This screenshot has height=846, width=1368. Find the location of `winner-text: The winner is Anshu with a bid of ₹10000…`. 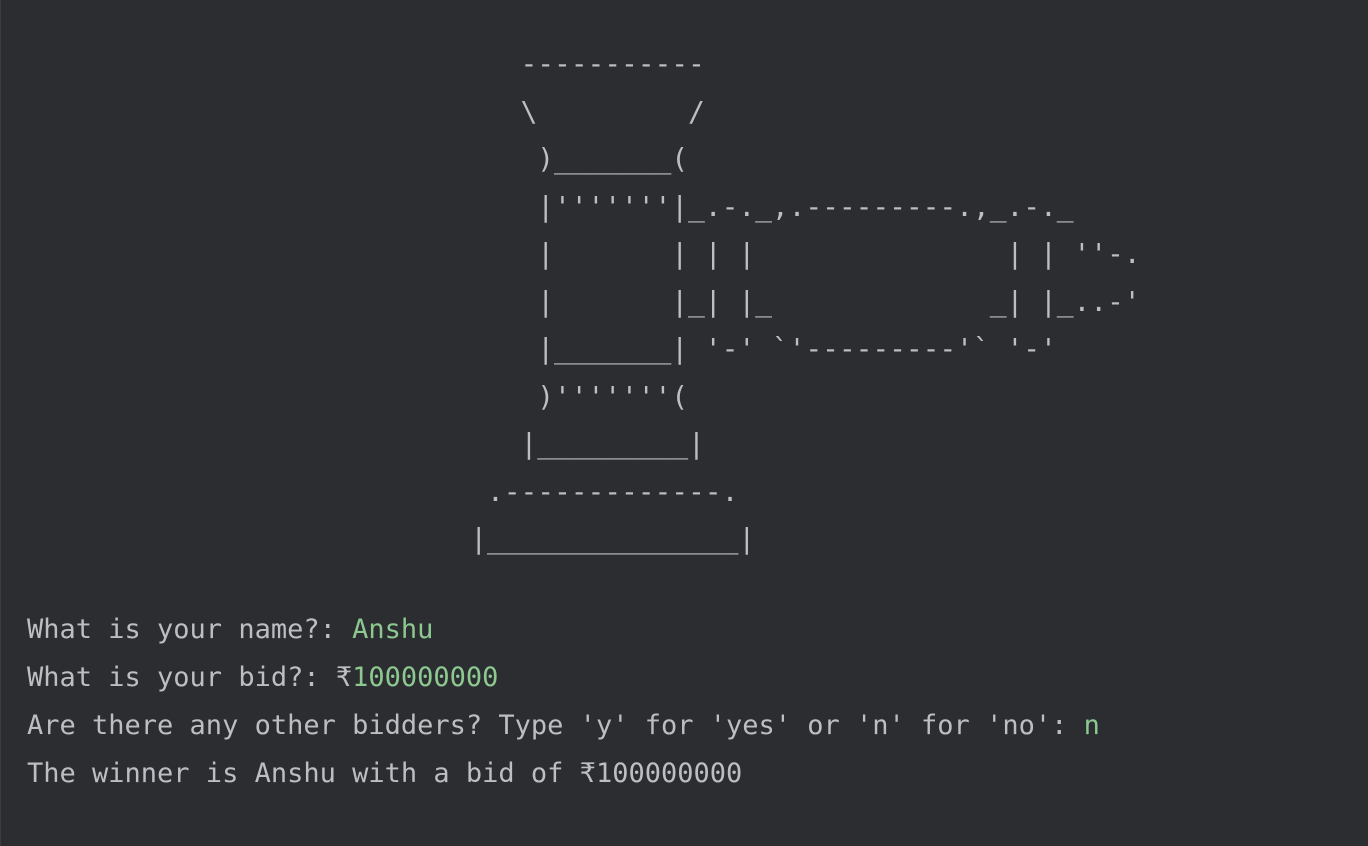

winner-text: The winner is Anshu with a bid of ₹10000… is located at coordinates (385, 773).